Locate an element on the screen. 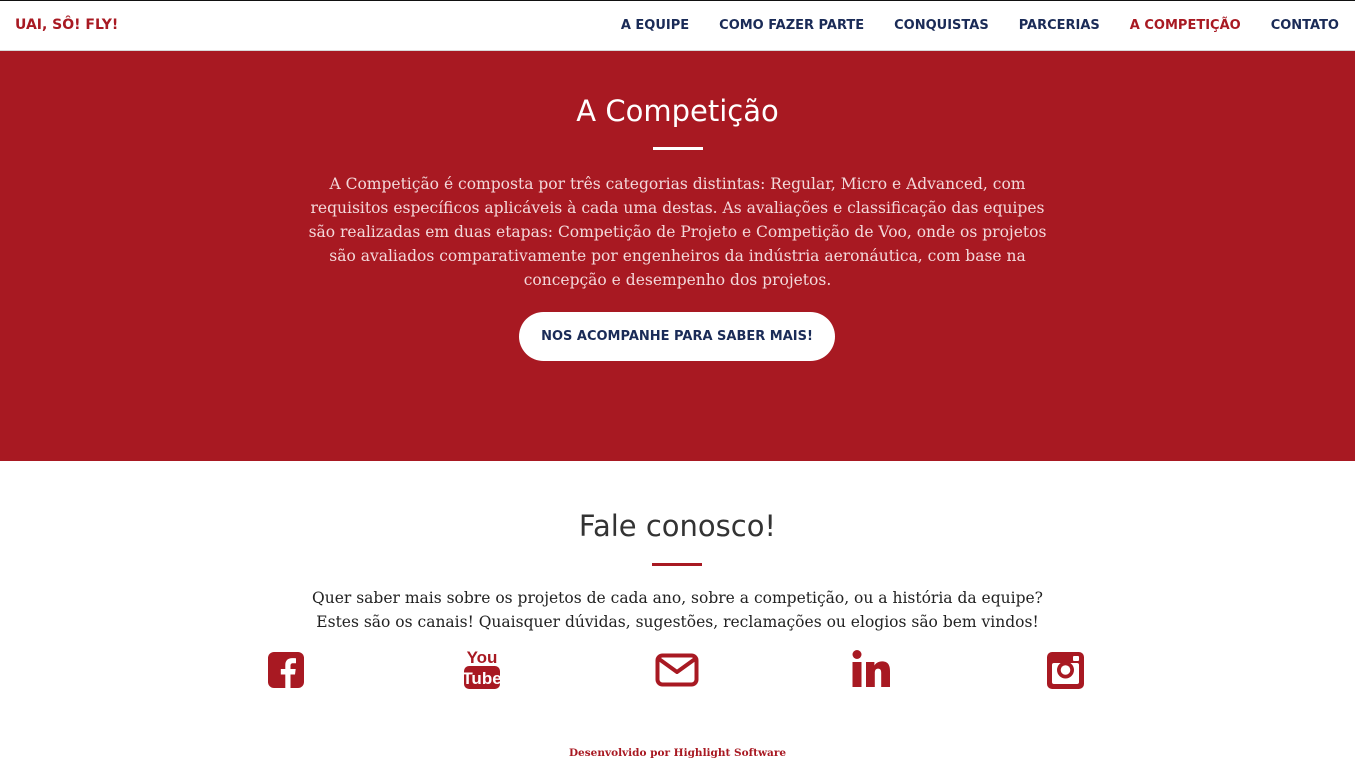 The image size is (1355, 762). developer-credit: Desenvolvido por Highlight Software is located at coordinates (677, 753).